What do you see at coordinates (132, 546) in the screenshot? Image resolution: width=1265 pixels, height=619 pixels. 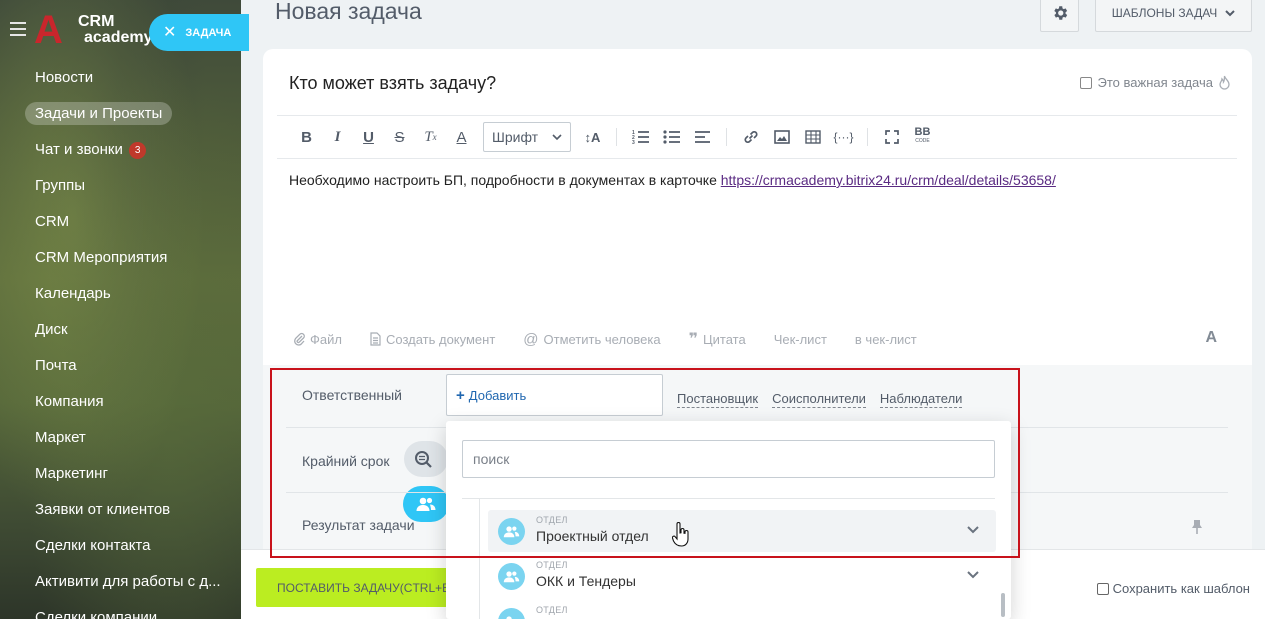 I see `sidebar-item-contact-deals: Сделки контакта` at bounding box center [132, 546].